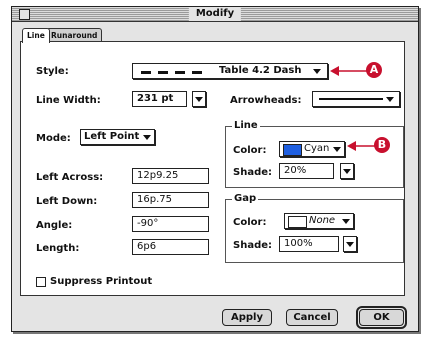 The width and height of the screenshot is (430, 337). Describe the element at coordinates (68, 100) in the screenshot. I see `line-width-label: Line Width:` at that location.